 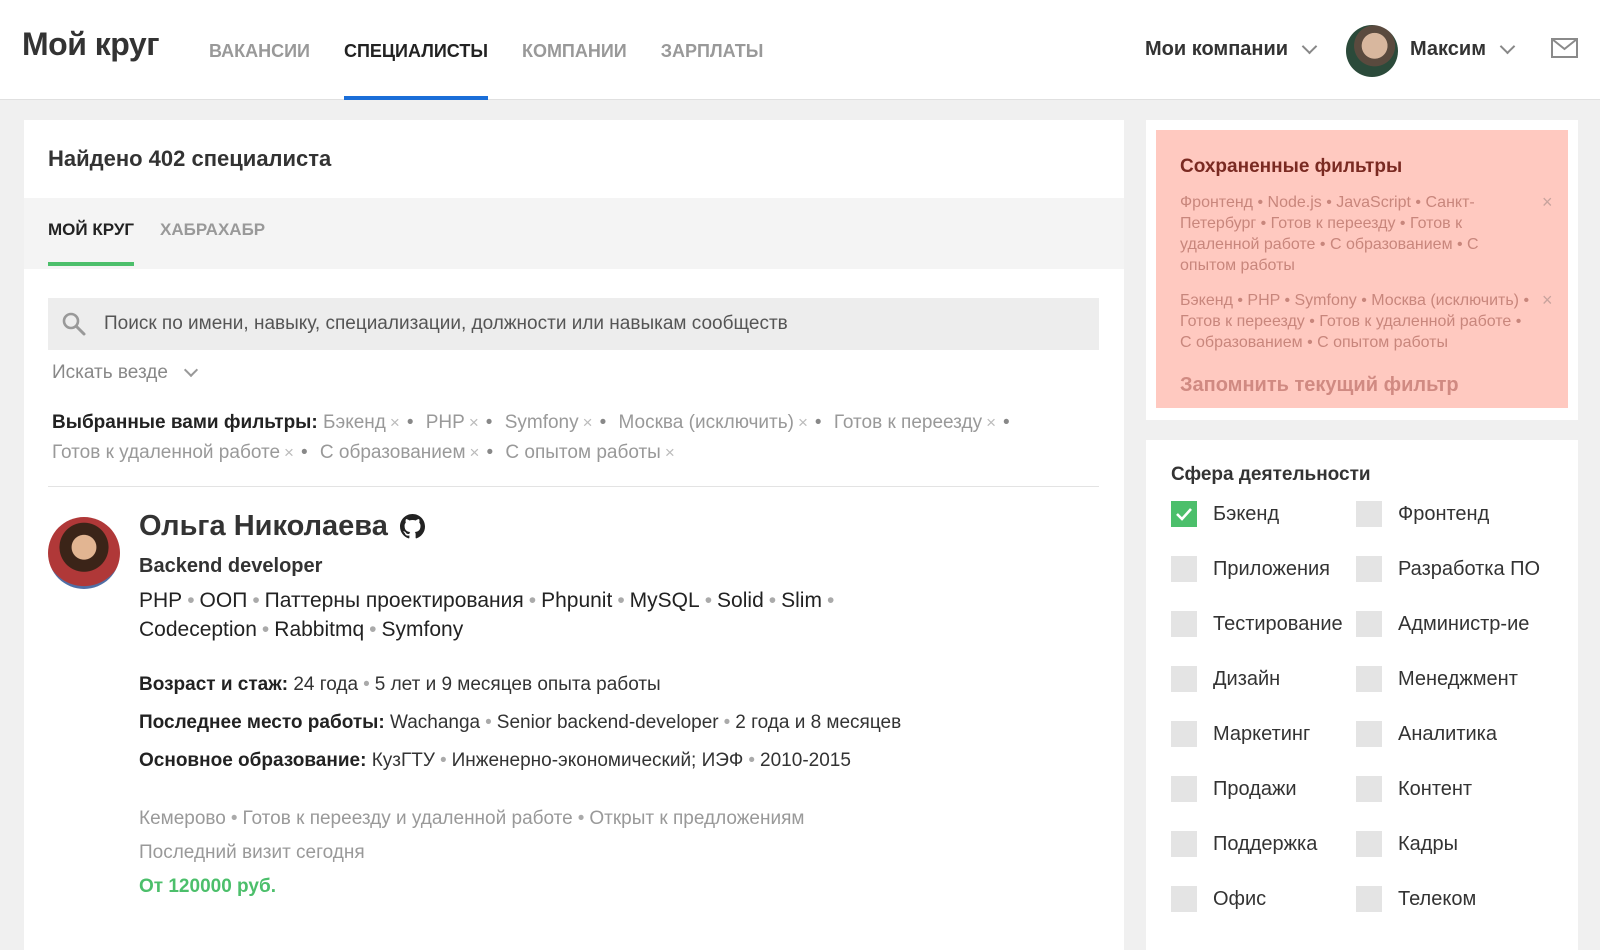 I want to click on candidate-name: Ольга Николаева, so click(x=263, y=526).